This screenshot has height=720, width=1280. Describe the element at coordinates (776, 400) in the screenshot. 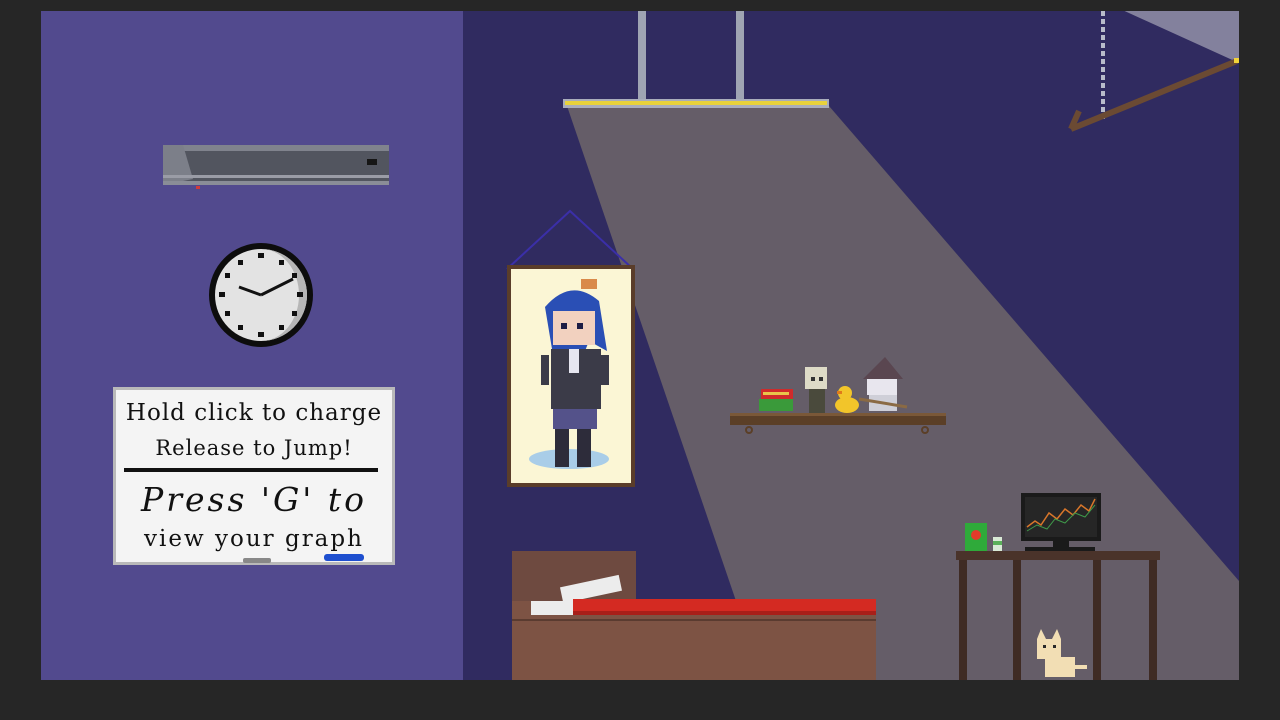

I see `book-stack-icon` at that location.